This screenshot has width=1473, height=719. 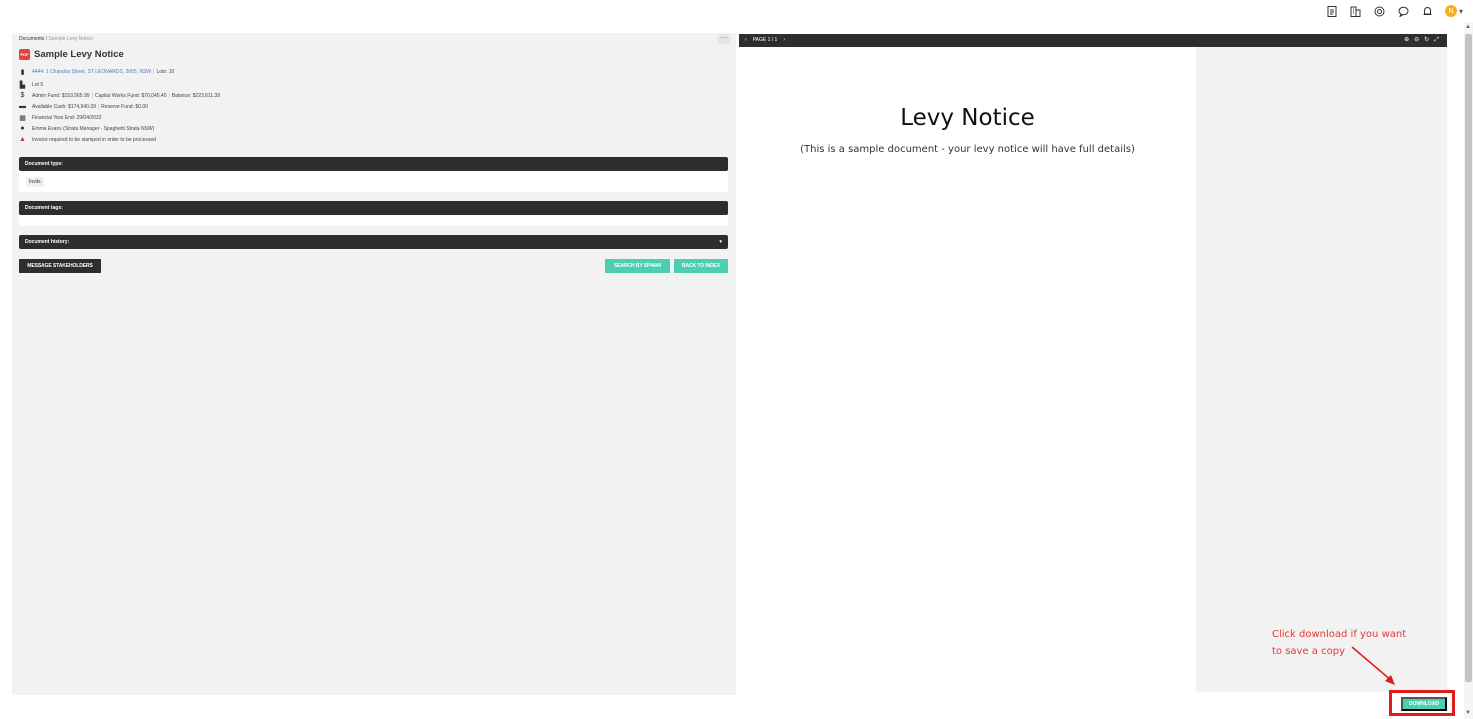 What do you see at coordinates (637, 266) in the screenshot?
I see `search-by-plan-button: SEARCH BY SP4444` at bounding box center [637, 266].